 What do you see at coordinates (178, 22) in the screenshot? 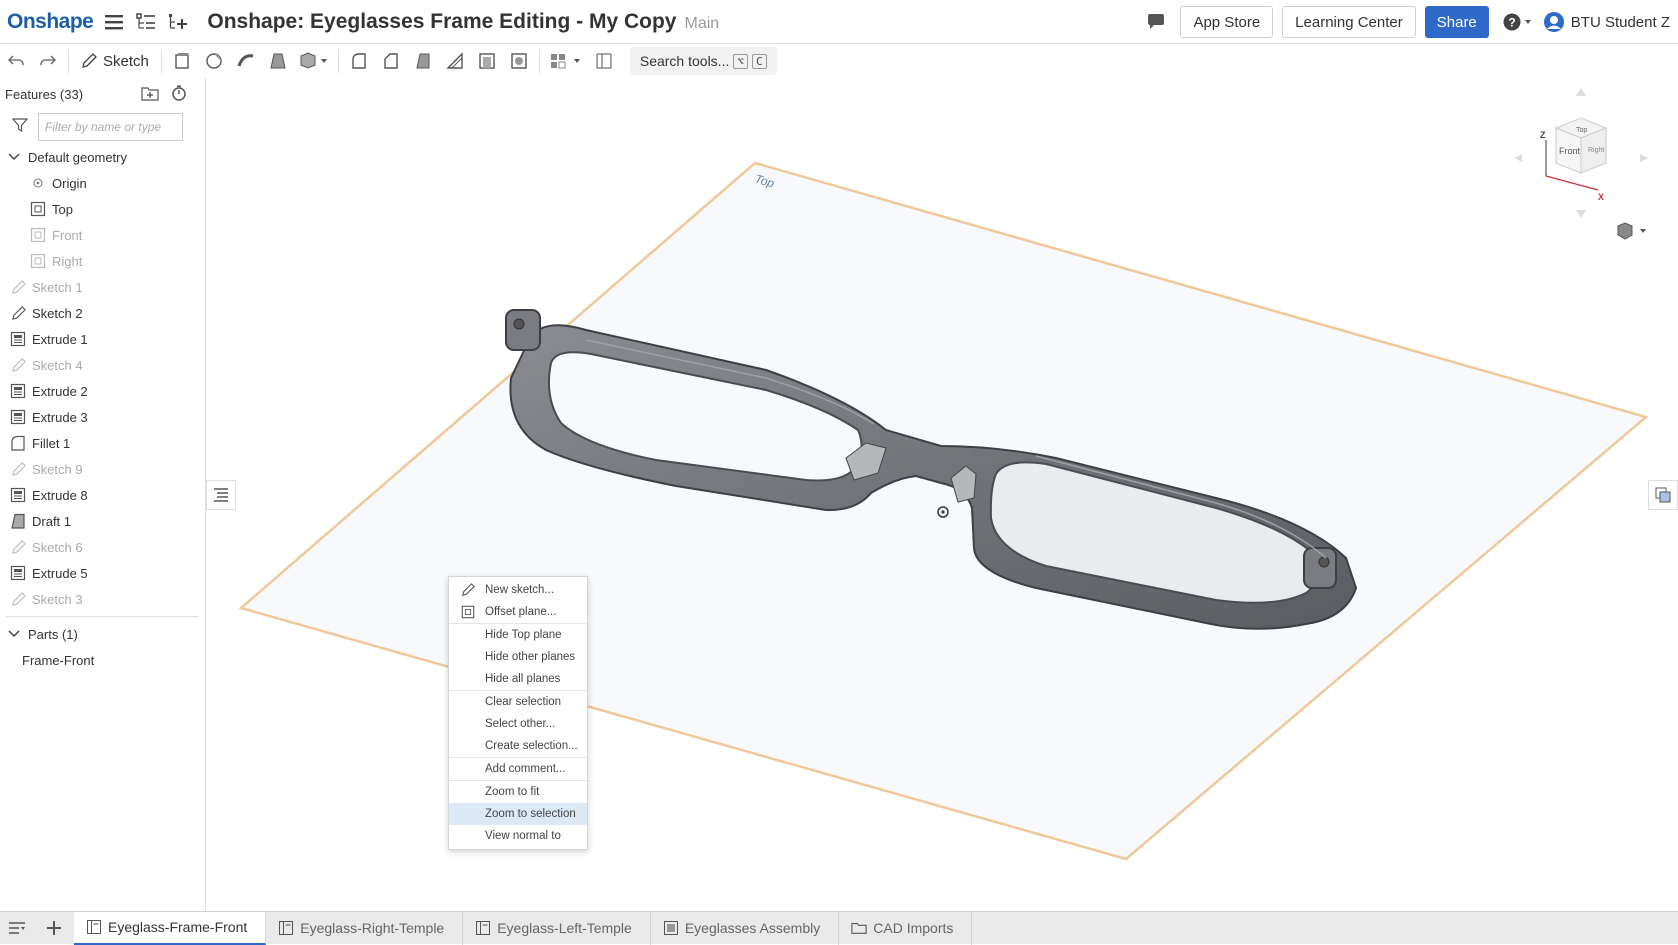
I see `insert-feature-icon` at bounding box center [178, 22].